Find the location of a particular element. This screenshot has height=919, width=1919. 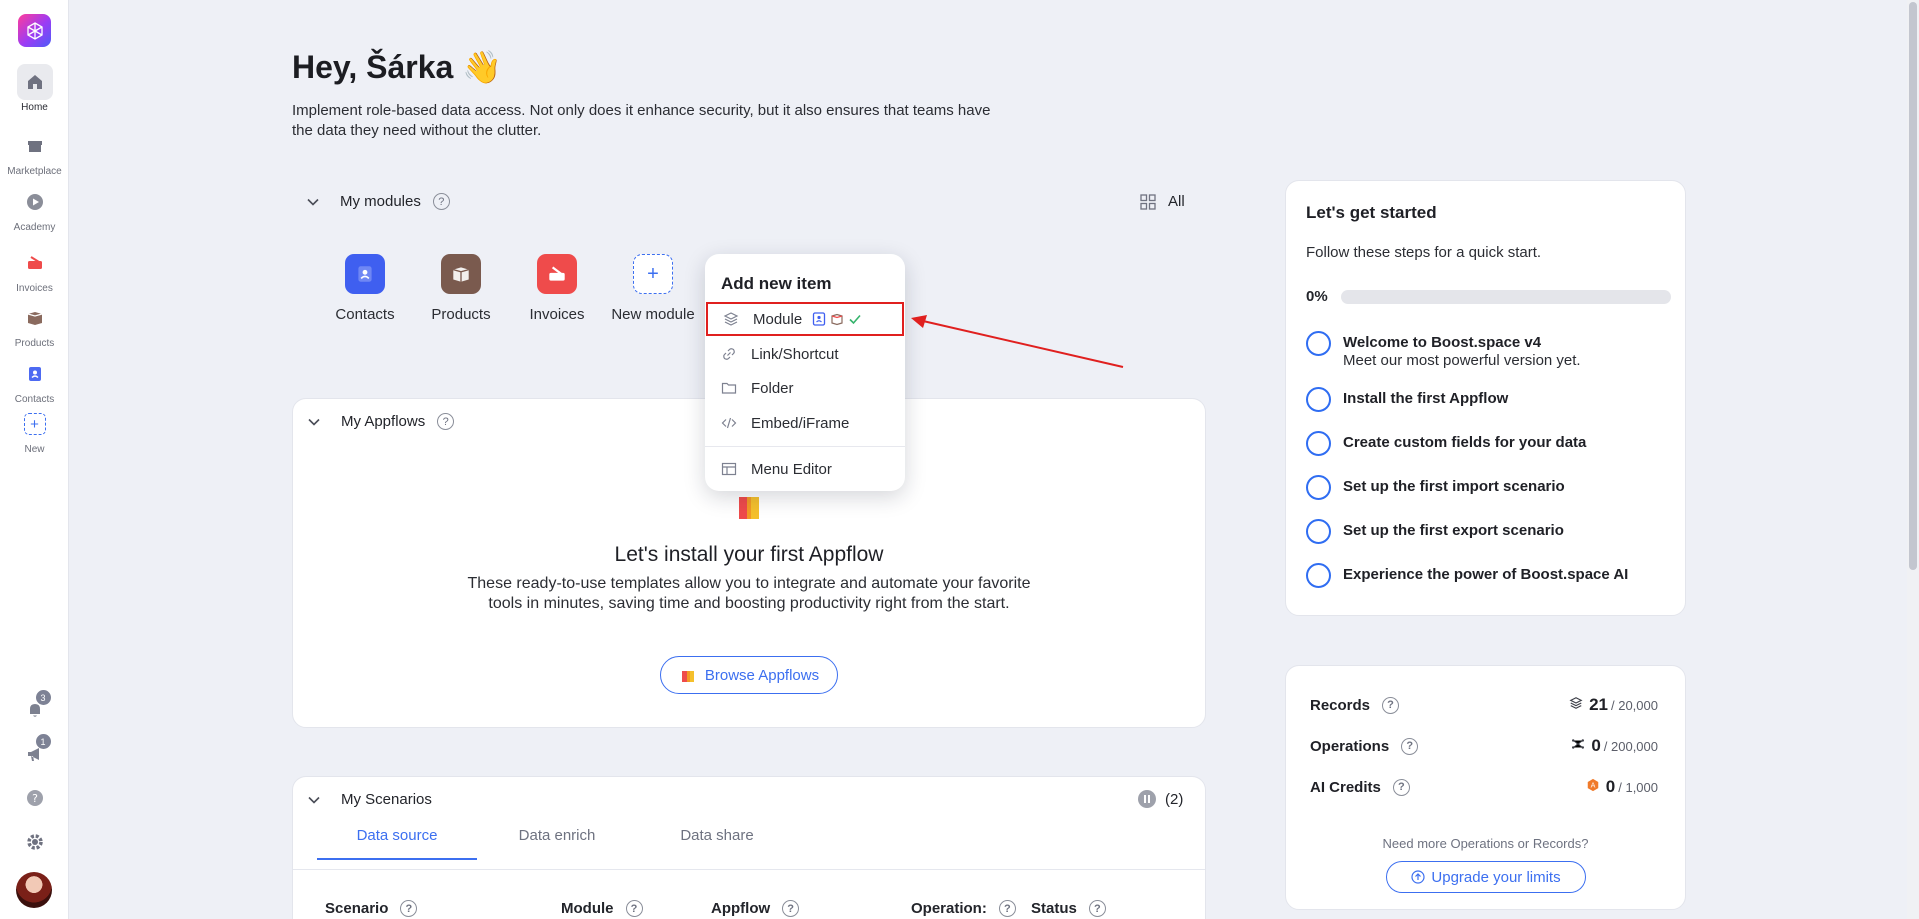

boost-space-logo is located at coordinates (34, 30).